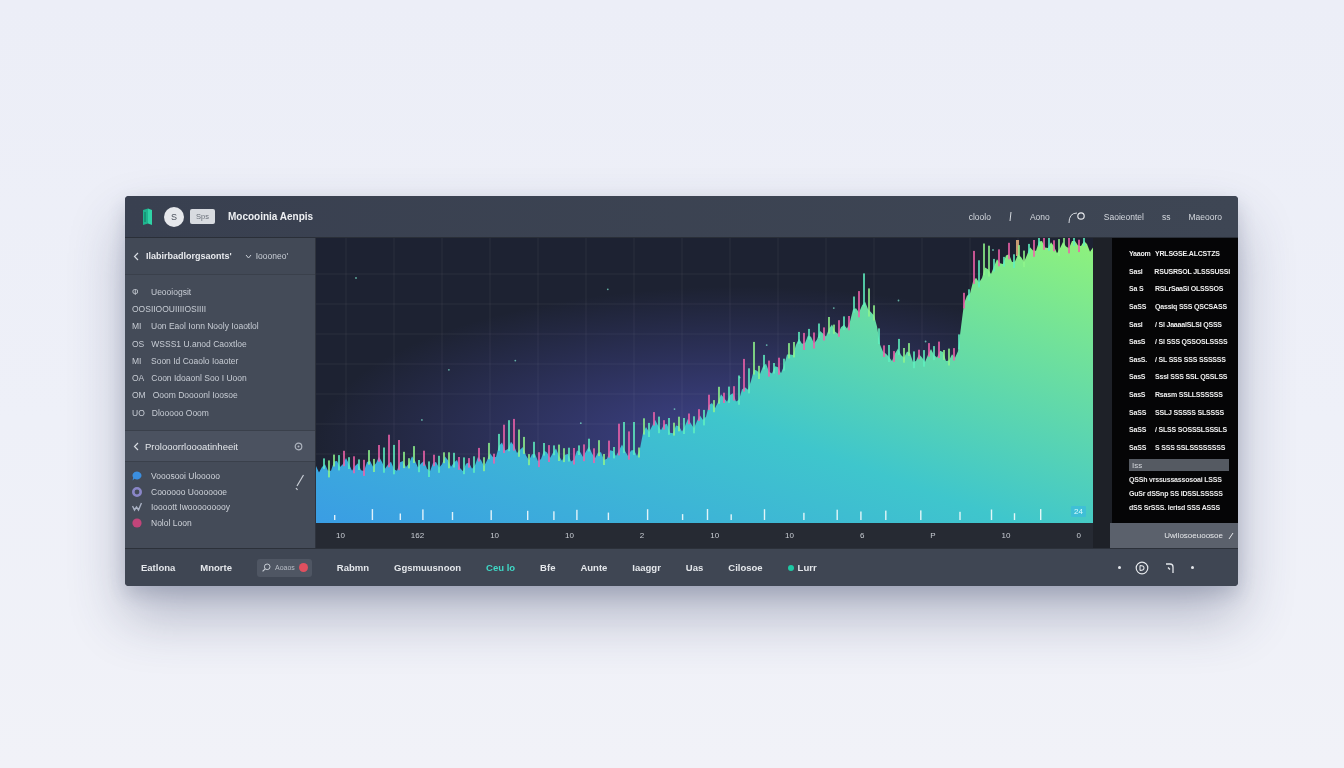 Image resolution: width=1344 pixels, height=768 pixels. I want to click on section-header: Prolooorrloooatinheeit, so click(220, 446).